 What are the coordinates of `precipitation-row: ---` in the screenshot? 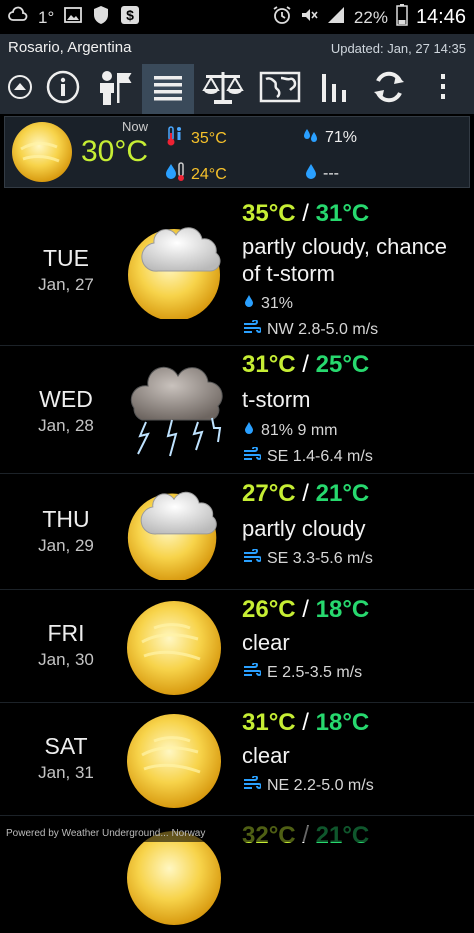 It's located at (321, 173).